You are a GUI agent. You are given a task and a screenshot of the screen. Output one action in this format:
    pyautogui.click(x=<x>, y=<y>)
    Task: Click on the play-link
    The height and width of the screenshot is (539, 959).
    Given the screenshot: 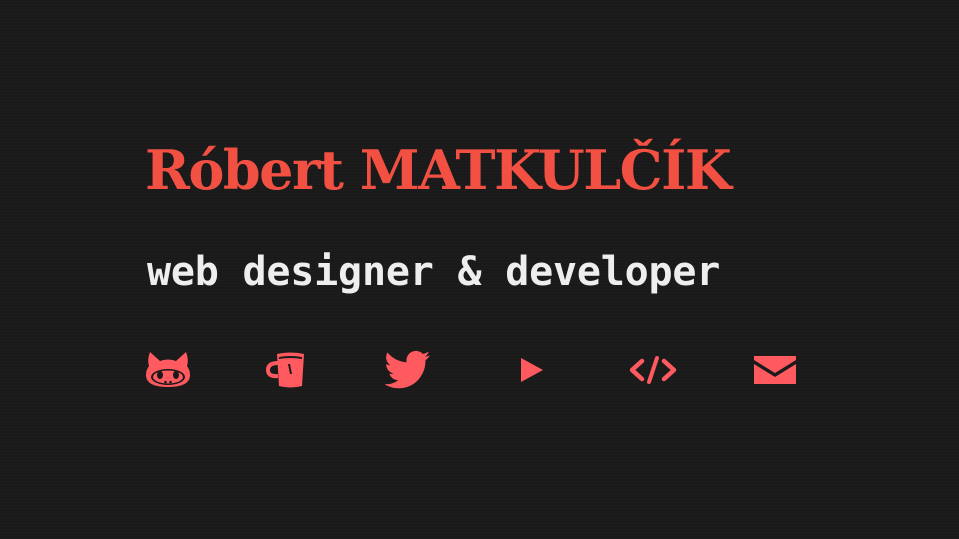 What is the action you would take?
    pyautogui.click(x=531, y=370)
    